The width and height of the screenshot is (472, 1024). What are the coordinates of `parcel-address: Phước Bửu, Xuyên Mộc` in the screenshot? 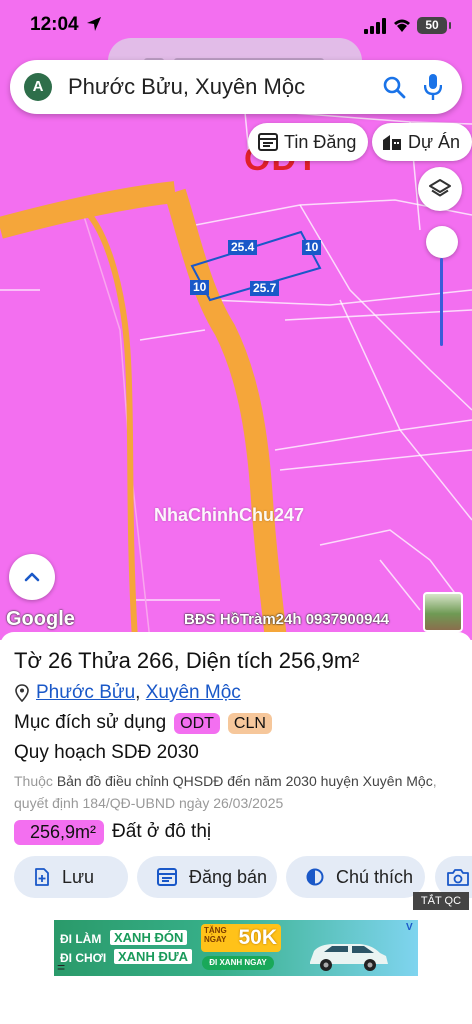 It's located at (127, 693).